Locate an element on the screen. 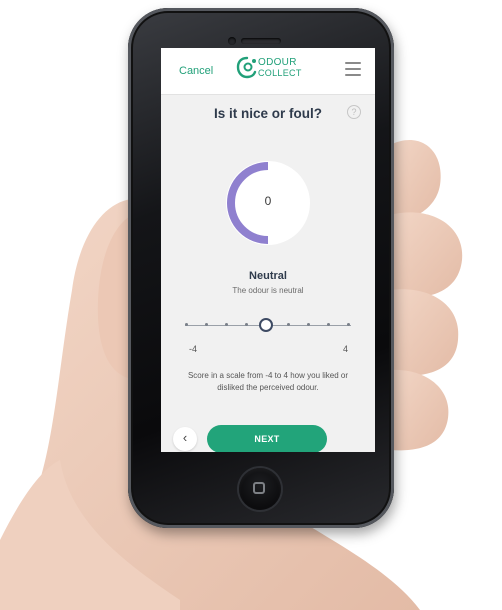  rating-label: Neutral is located at coordinates (268, 276).